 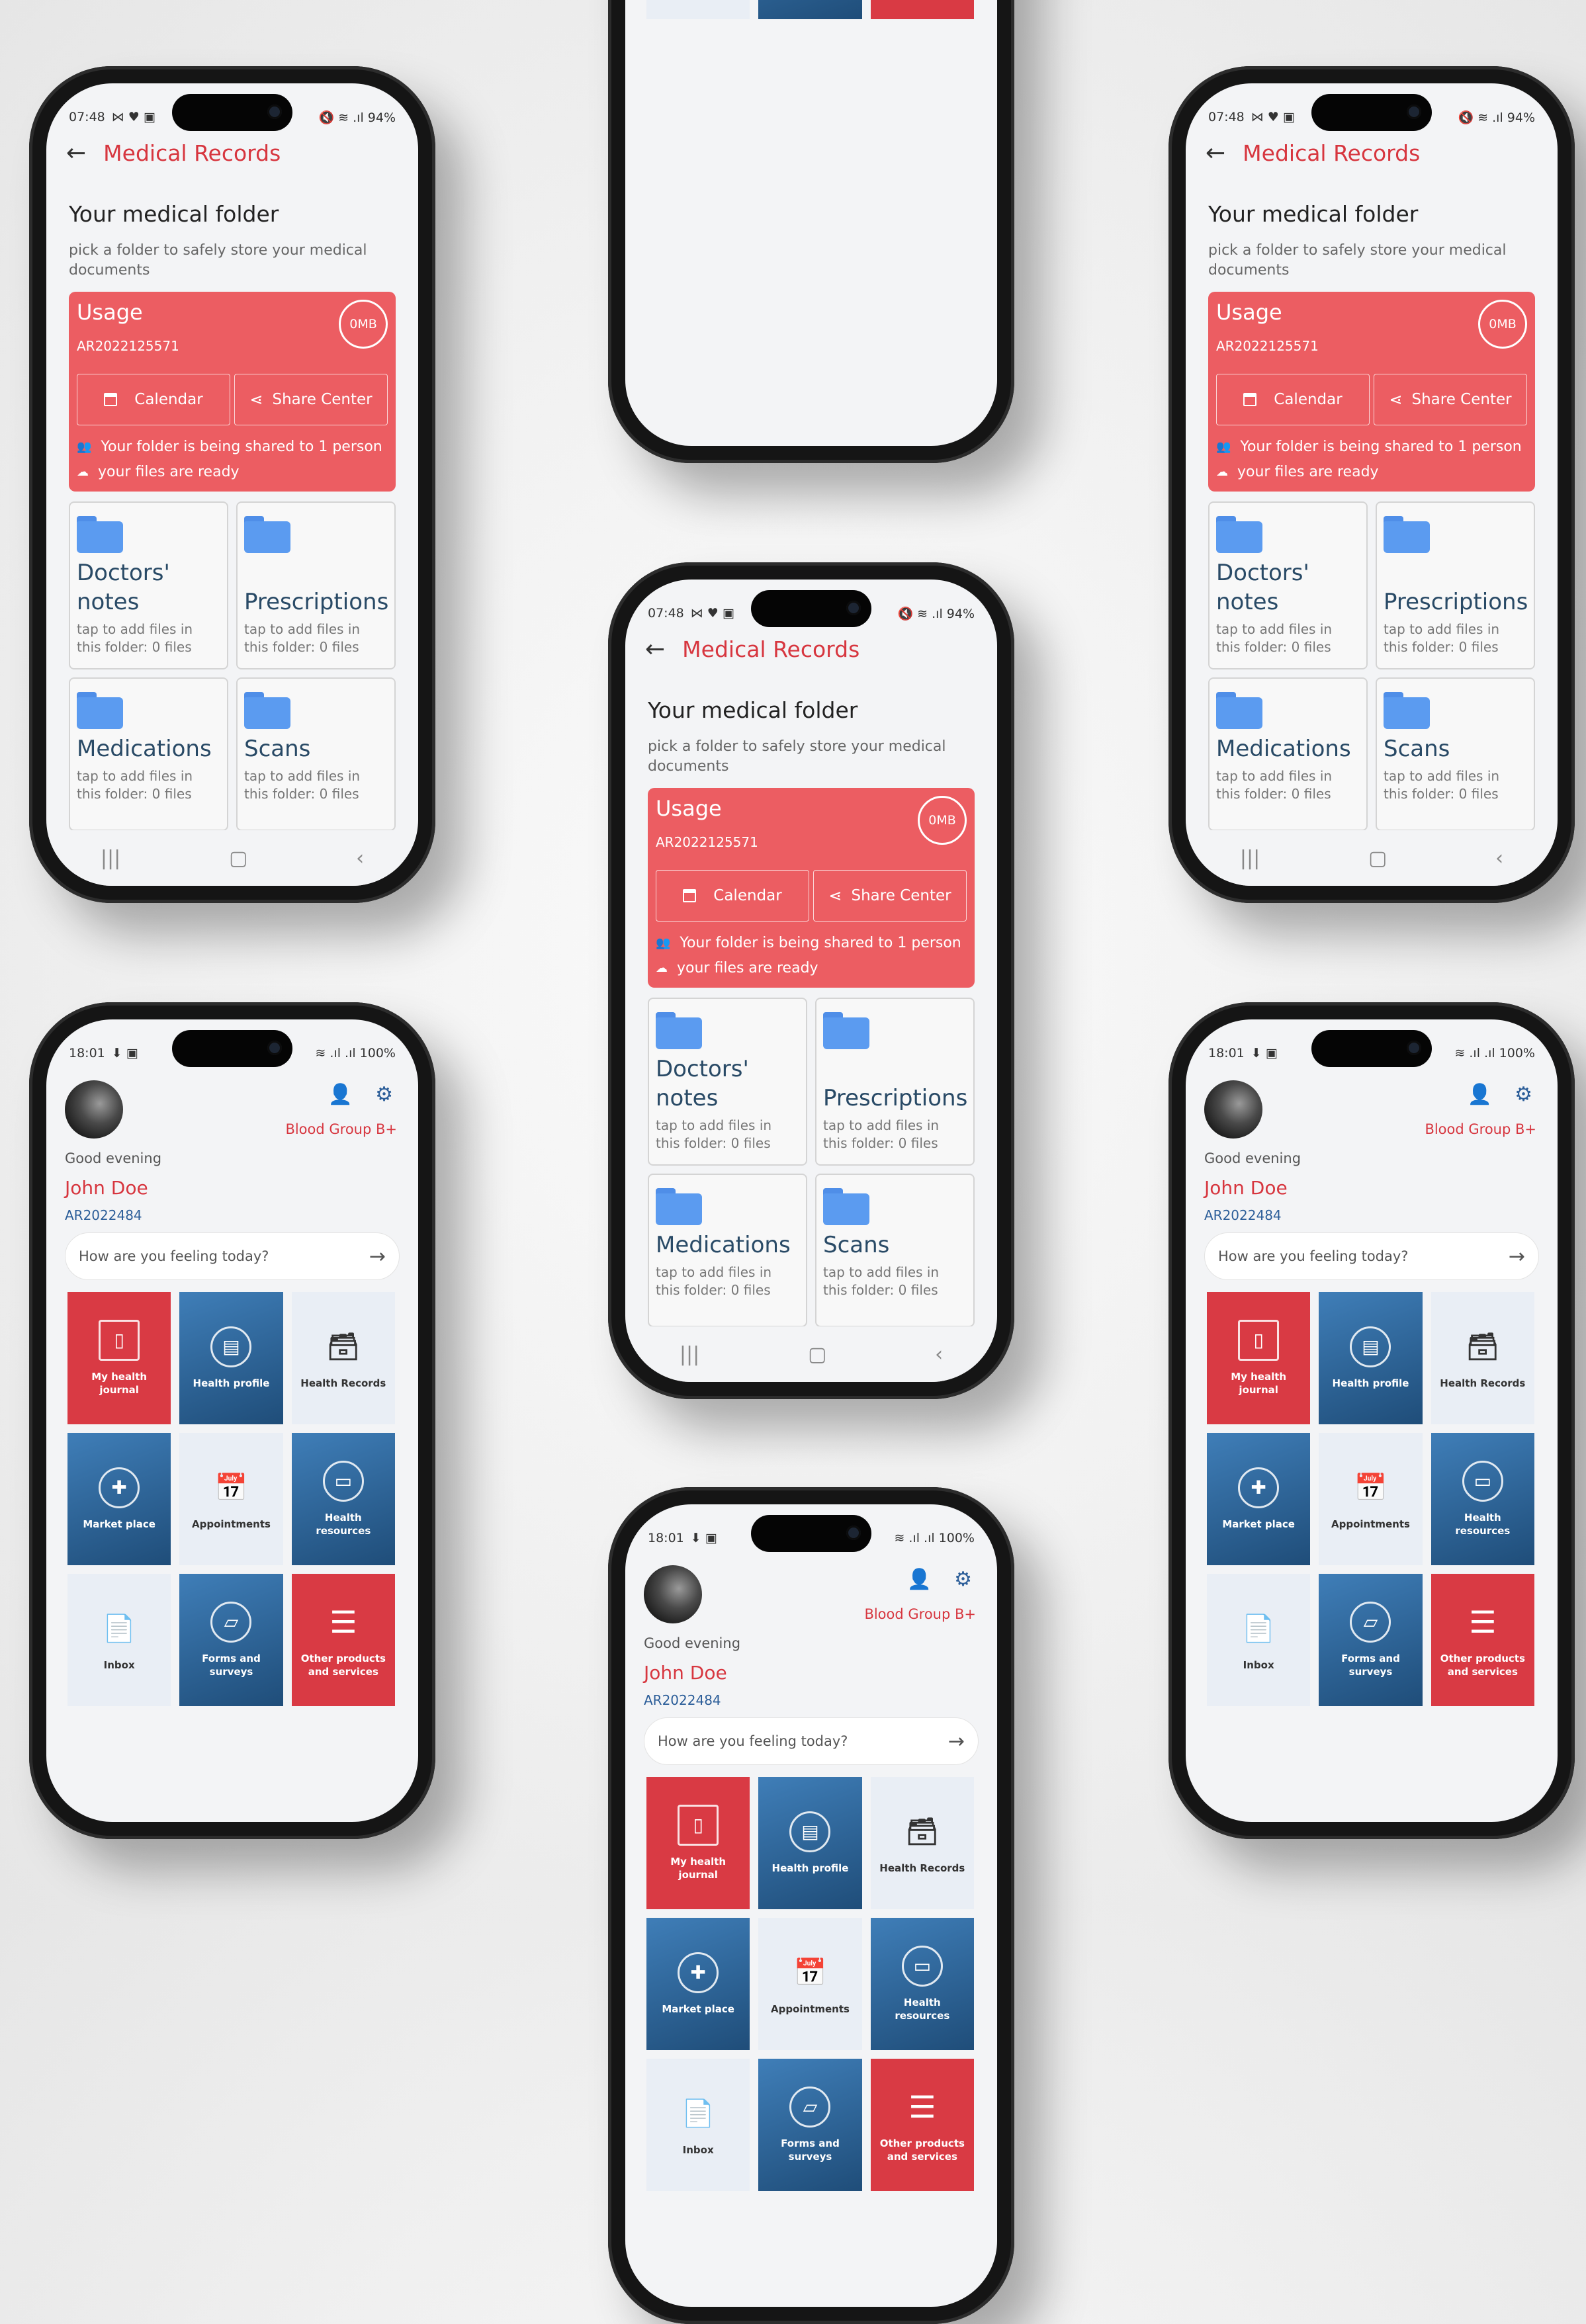 I want to click on usage-id: AR2022125571, so click(x=1268, y=346).